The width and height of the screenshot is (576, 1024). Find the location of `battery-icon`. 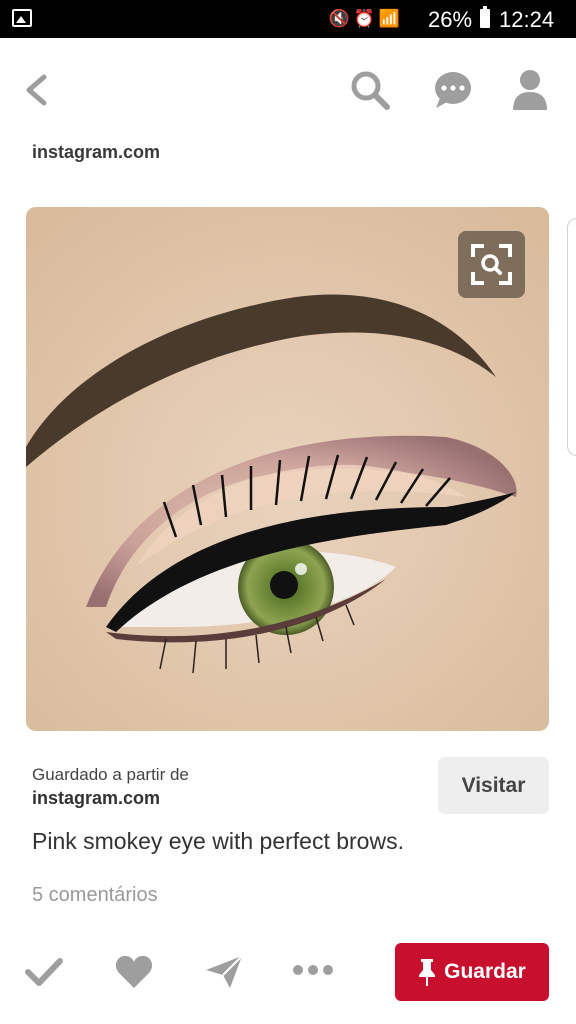

battery-icon is located at coordinates (485, 17).